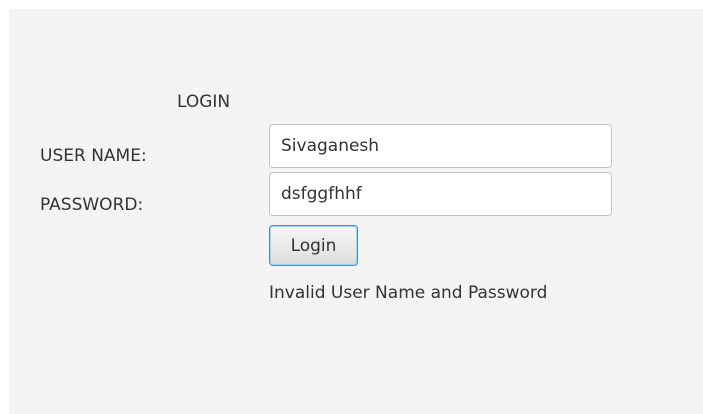  I want to click on password-label: PASSWORD:, so click(92, 205).